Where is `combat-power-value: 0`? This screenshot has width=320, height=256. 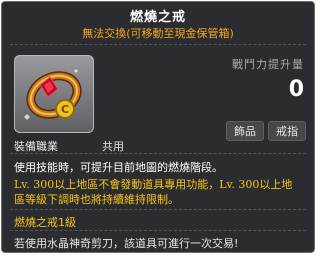 combat-power-value: 0 is located at coordinates (296, 89).